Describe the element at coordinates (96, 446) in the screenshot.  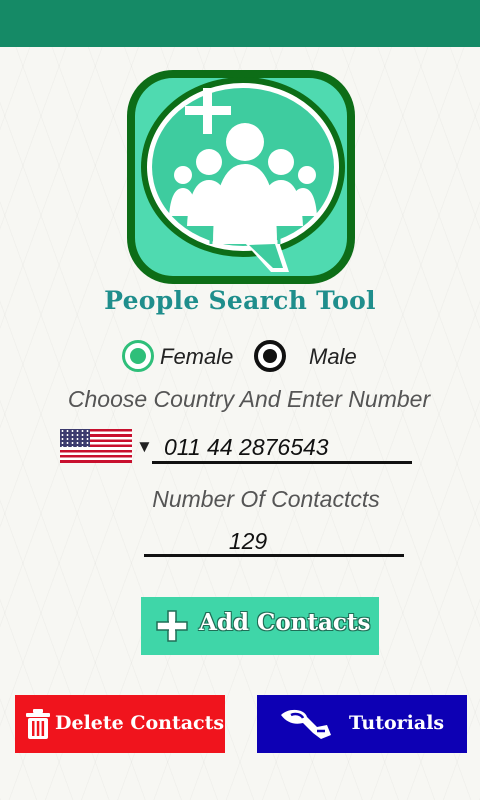
I see `us-flag-icon` at that location.